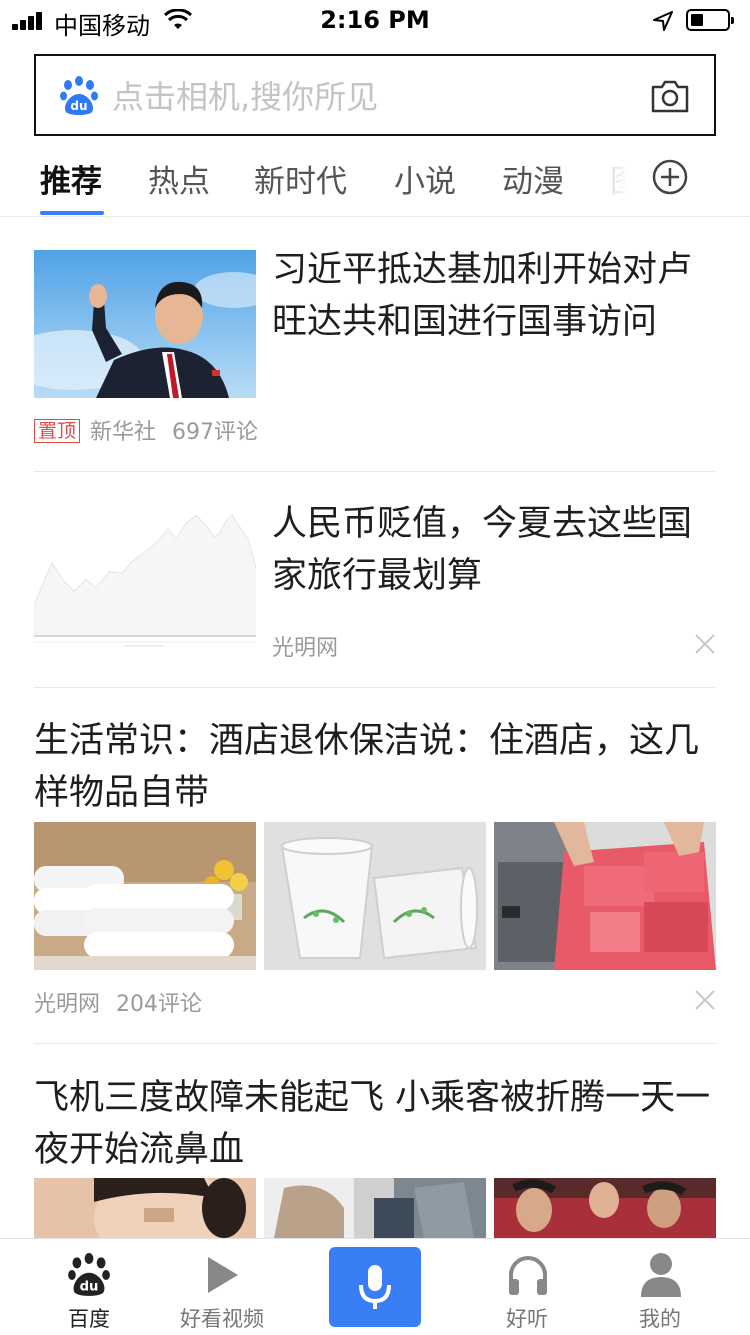  I want to click on news-source: 新华社, so click(123, 432).